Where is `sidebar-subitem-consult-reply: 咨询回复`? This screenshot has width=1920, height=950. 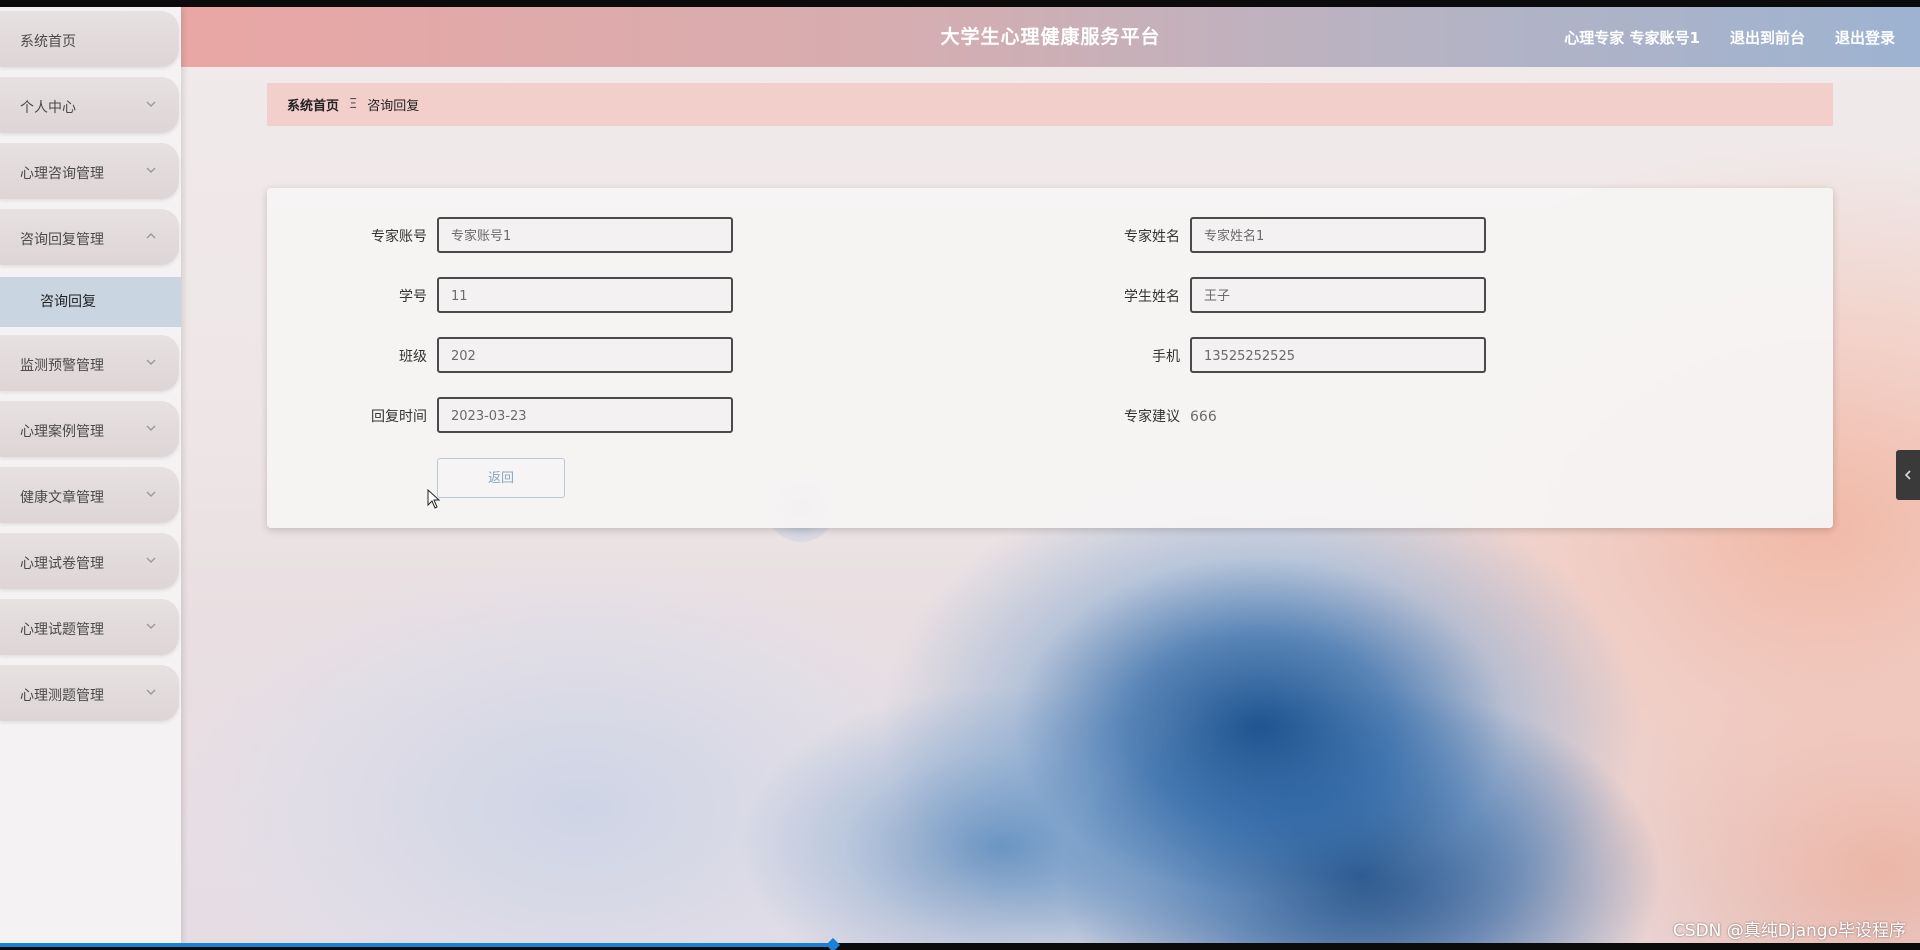
sidebar-subitem-consult-reply: 咨询回复 is located at coordinates (90, 302).